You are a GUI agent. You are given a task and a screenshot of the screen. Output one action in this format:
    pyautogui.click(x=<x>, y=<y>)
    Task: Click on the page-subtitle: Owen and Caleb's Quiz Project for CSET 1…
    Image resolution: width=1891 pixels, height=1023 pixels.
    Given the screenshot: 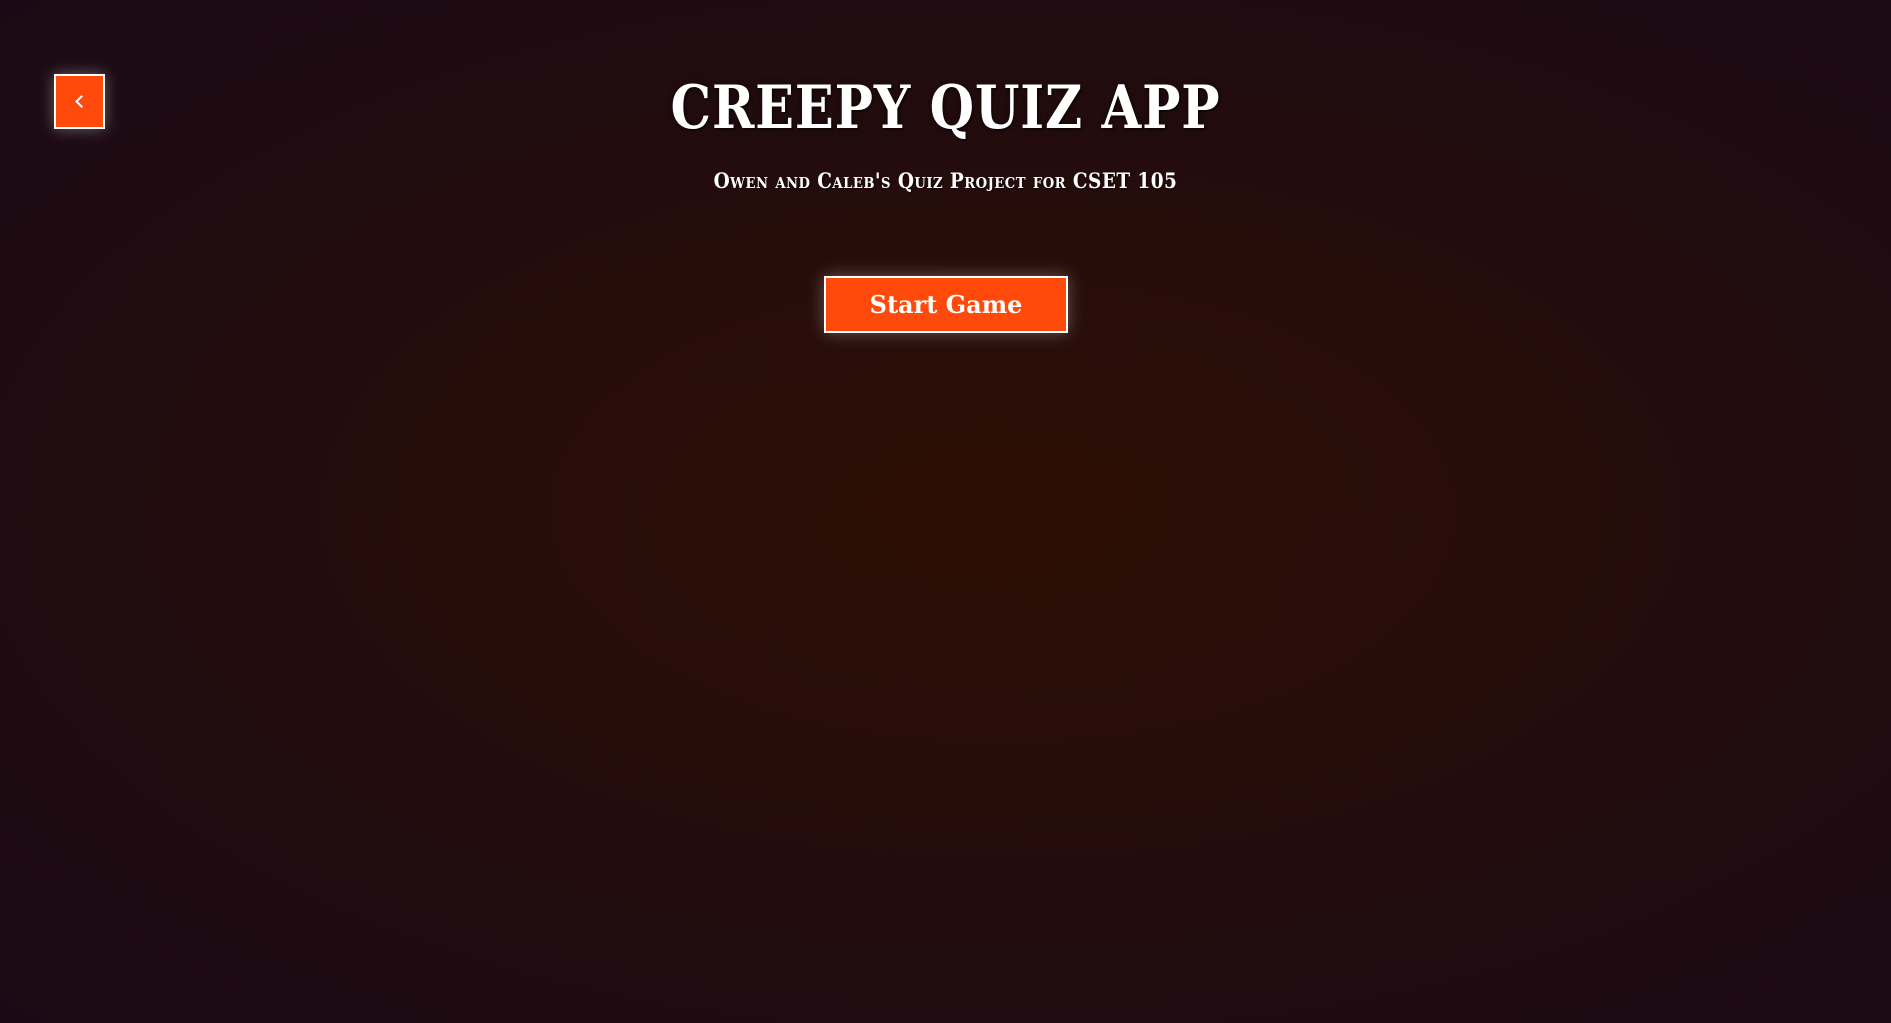 What is the action you would take?
    pyautogui.click(x=945, y=180)
    